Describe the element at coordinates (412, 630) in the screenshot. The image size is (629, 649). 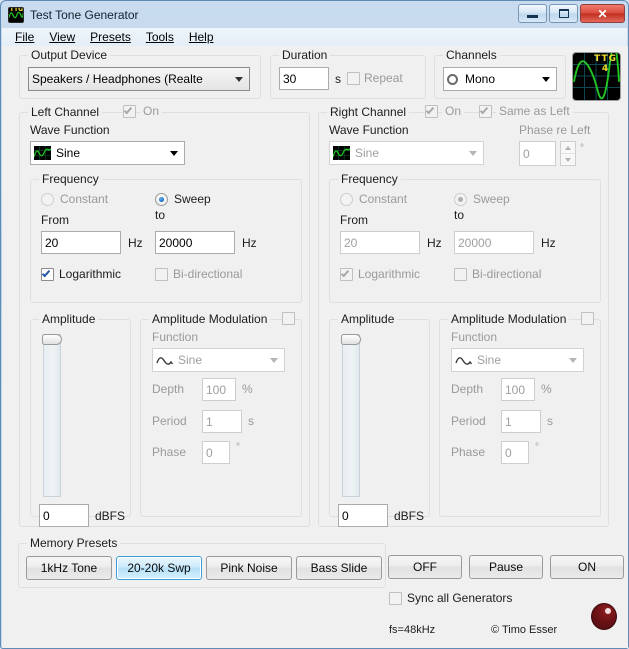
I see `sample-rate-status: fs=48kHz` at that location.